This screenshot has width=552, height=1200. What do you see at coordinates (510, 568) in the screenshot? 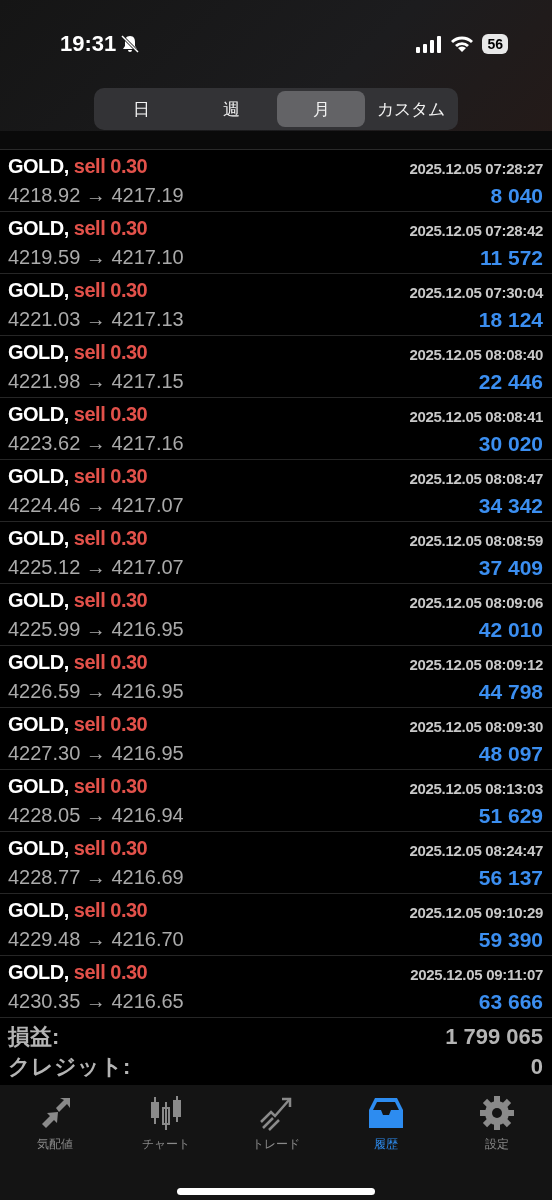
I see `trade-profit: 37 409` at bounding box center [510, 568].